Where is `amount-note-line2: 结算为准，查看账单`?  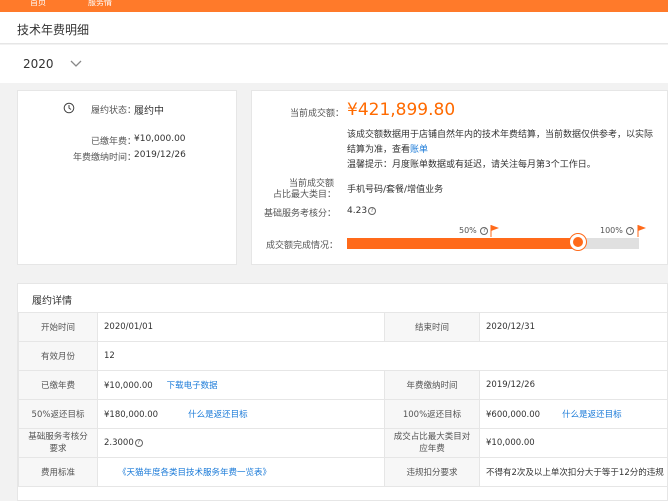 amount-note-line2: 结算为准，查看账单 is located at coordinates (387, 148).